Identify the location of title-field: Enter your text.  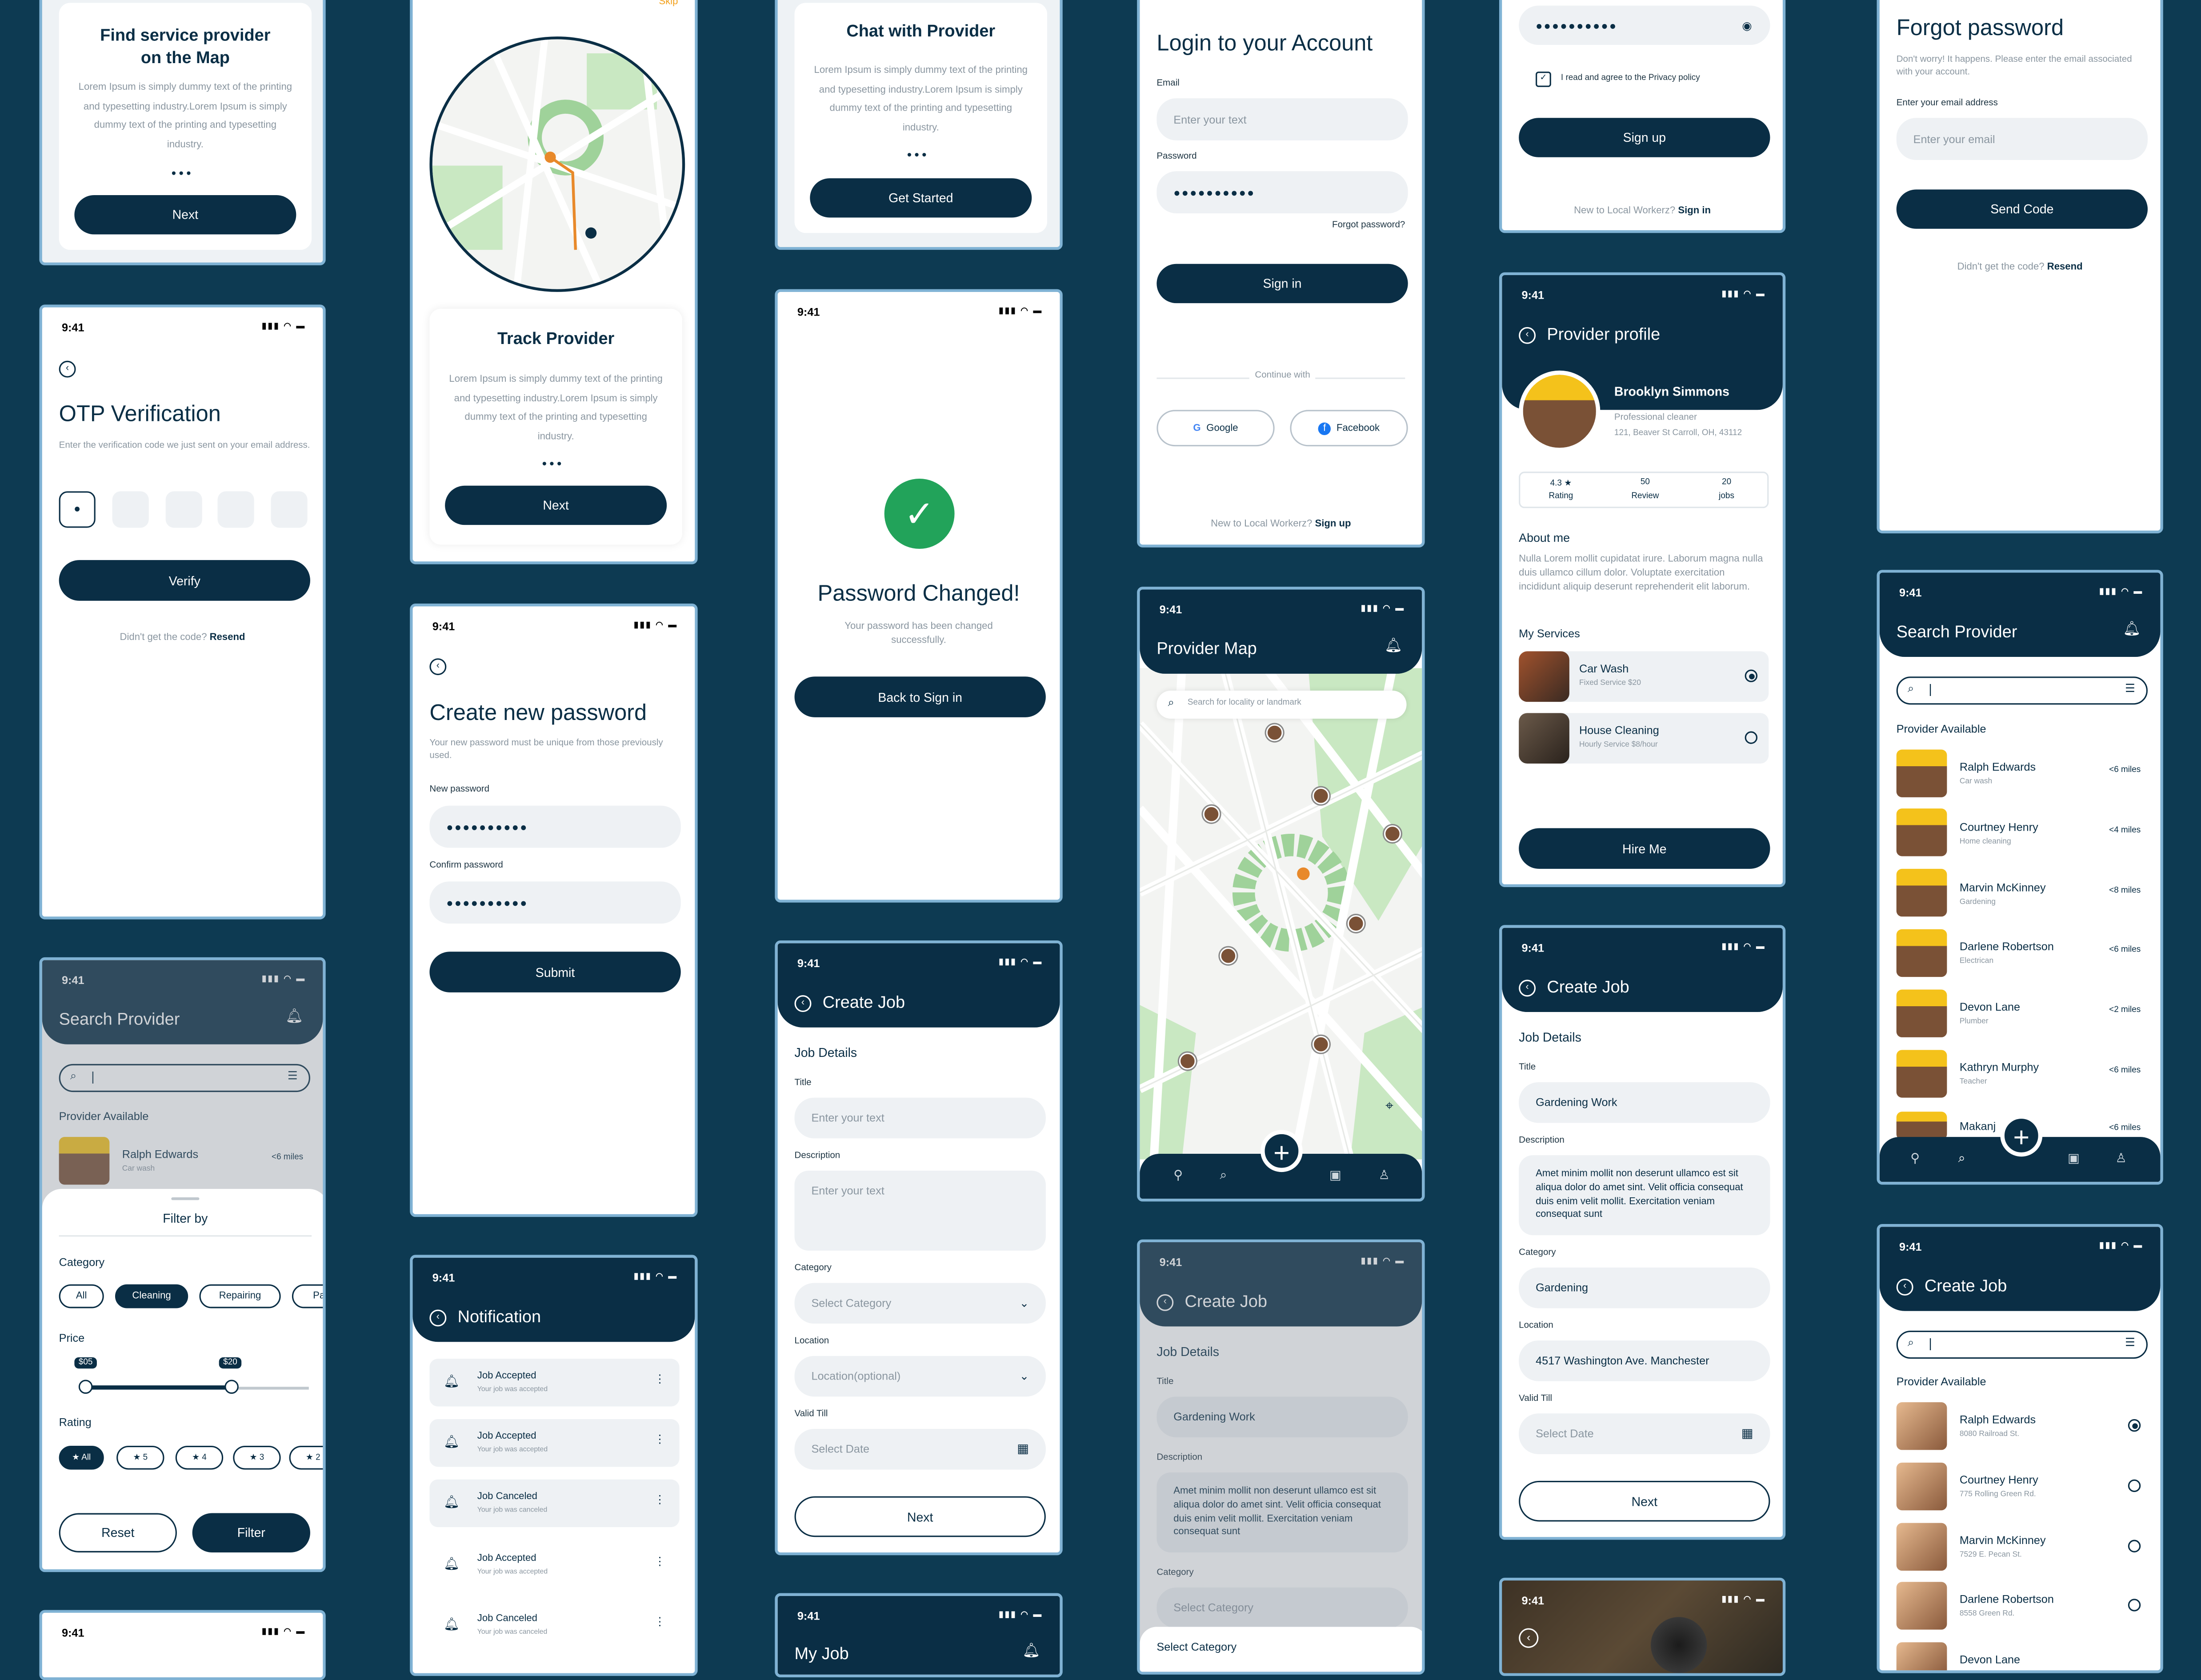
(920, 1118).